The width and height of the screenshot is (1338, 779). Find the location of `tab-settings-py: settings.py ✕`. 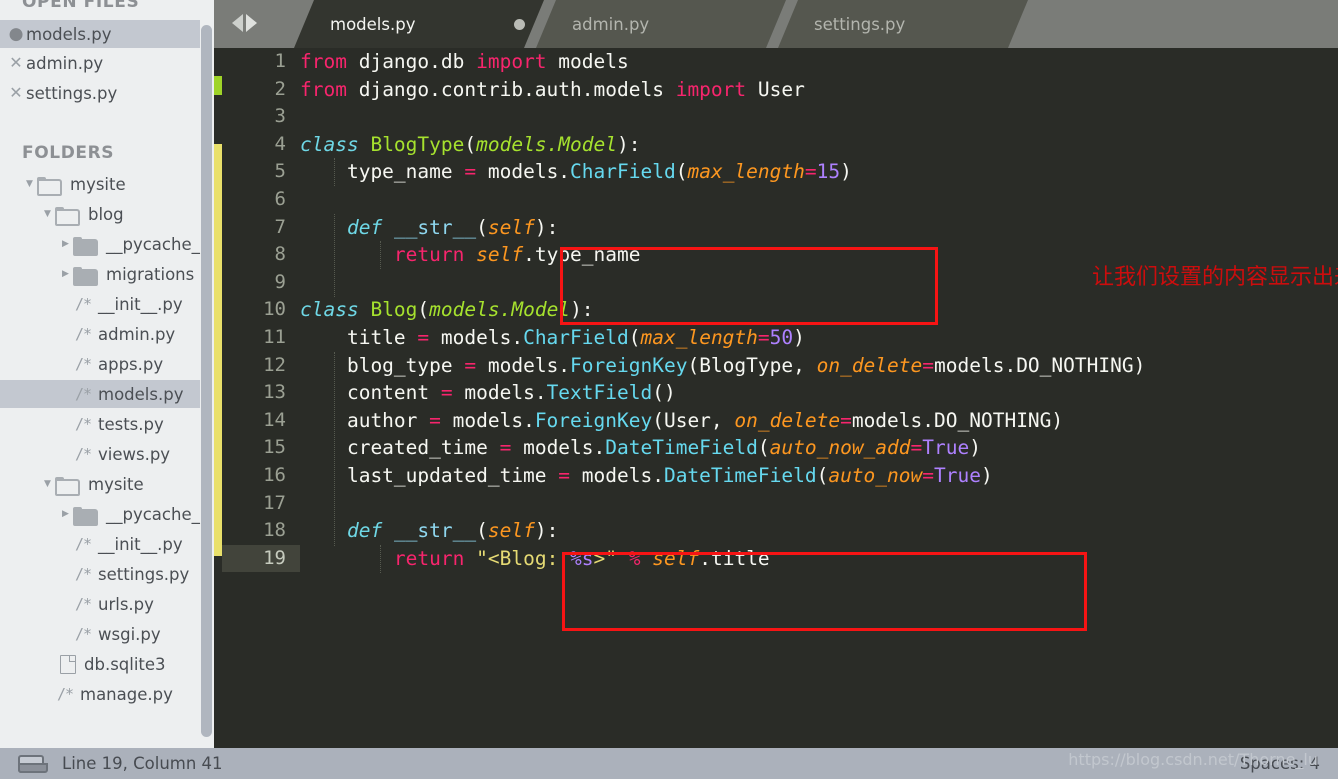

tab-settings-py: settings.py ✕ is located at coordinates (903, 24).